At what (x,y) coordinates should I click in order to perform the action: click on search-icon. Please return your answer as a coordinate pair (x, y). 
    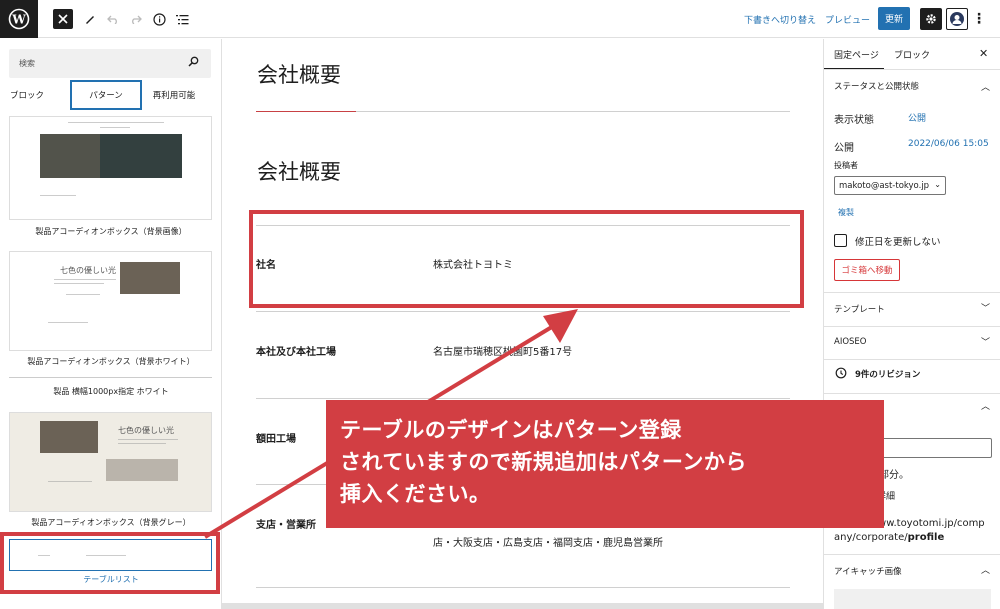
    Looking at the image, I should click on (193, 63).